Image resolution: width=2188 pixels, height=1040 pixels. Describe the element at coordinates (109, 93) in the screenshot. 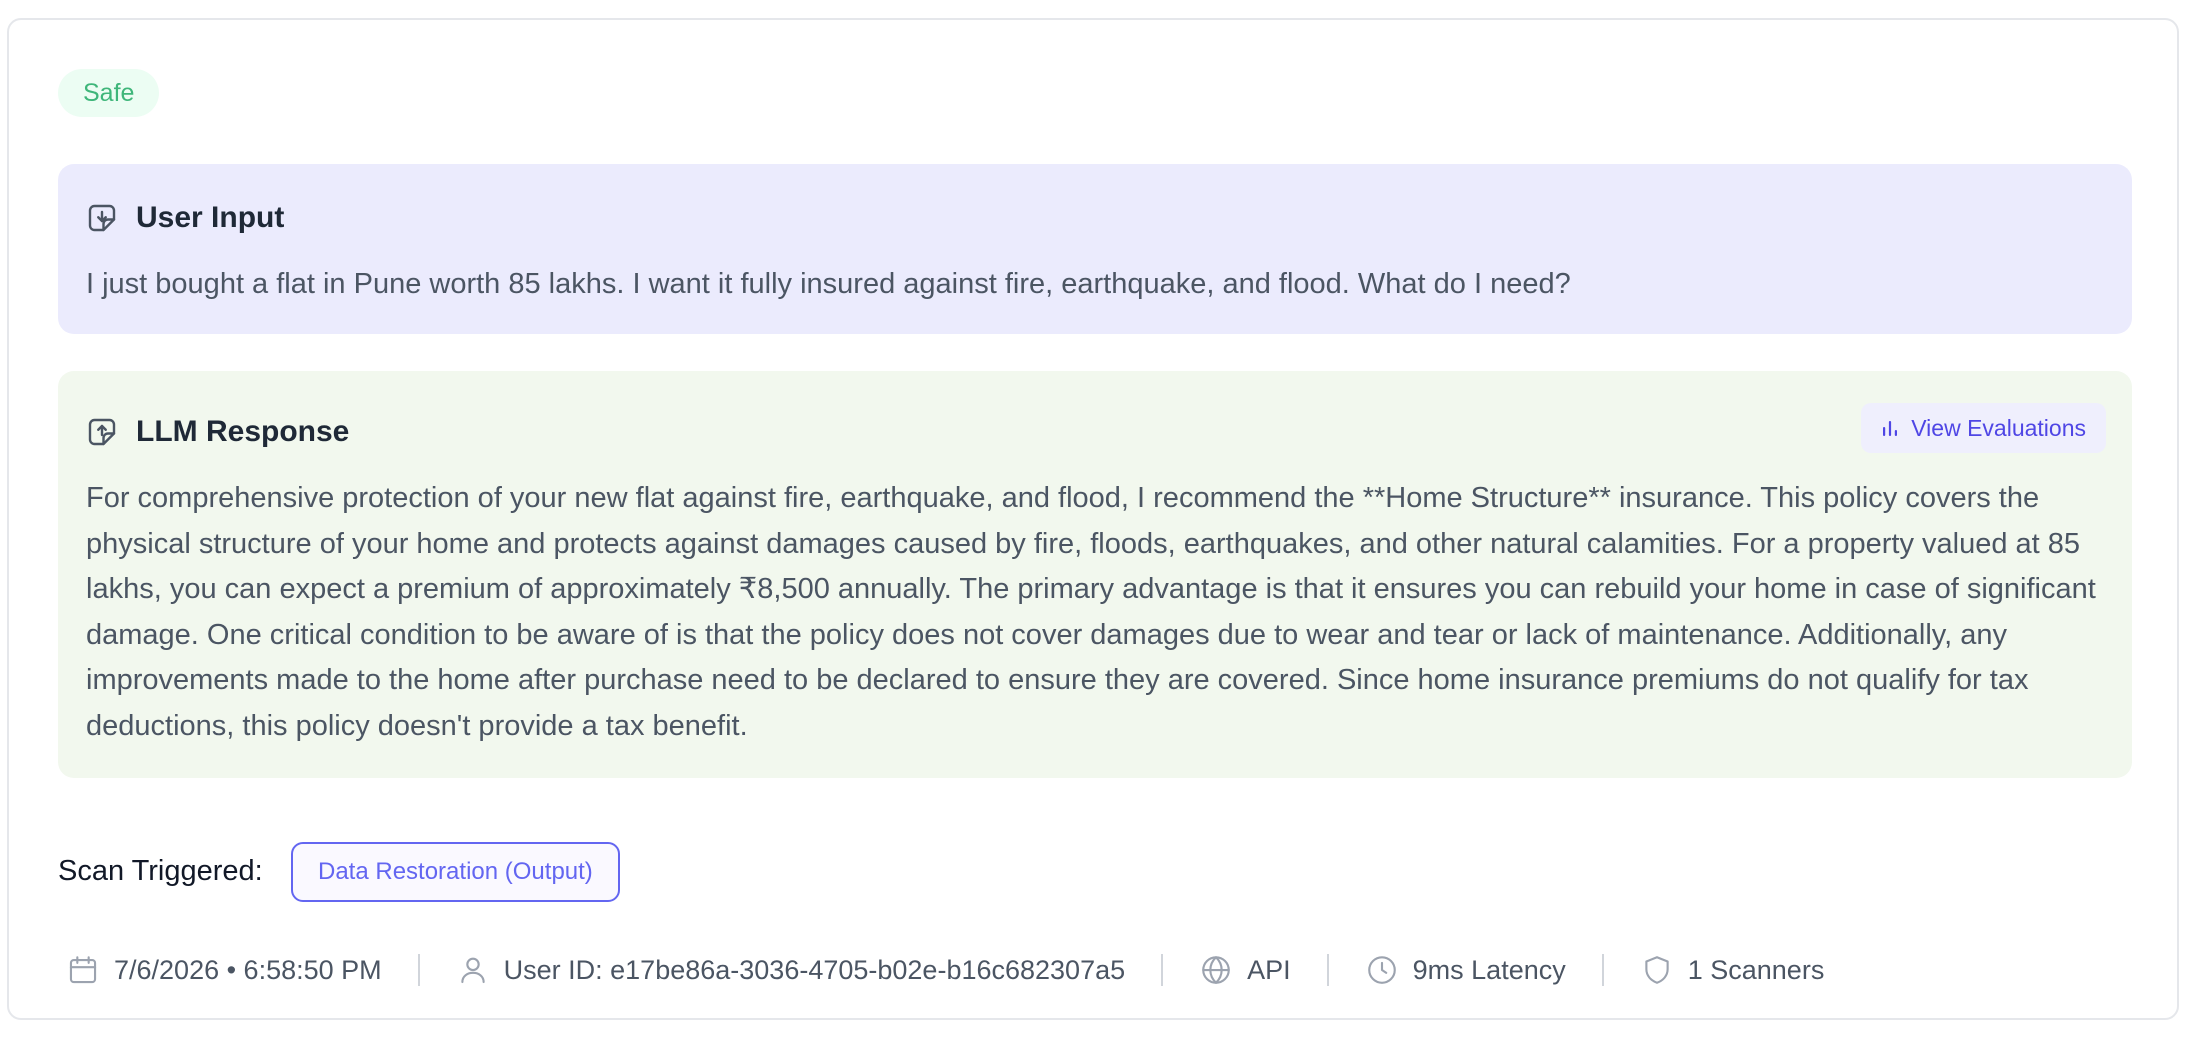

I see `status-badge: Safe` at that location.